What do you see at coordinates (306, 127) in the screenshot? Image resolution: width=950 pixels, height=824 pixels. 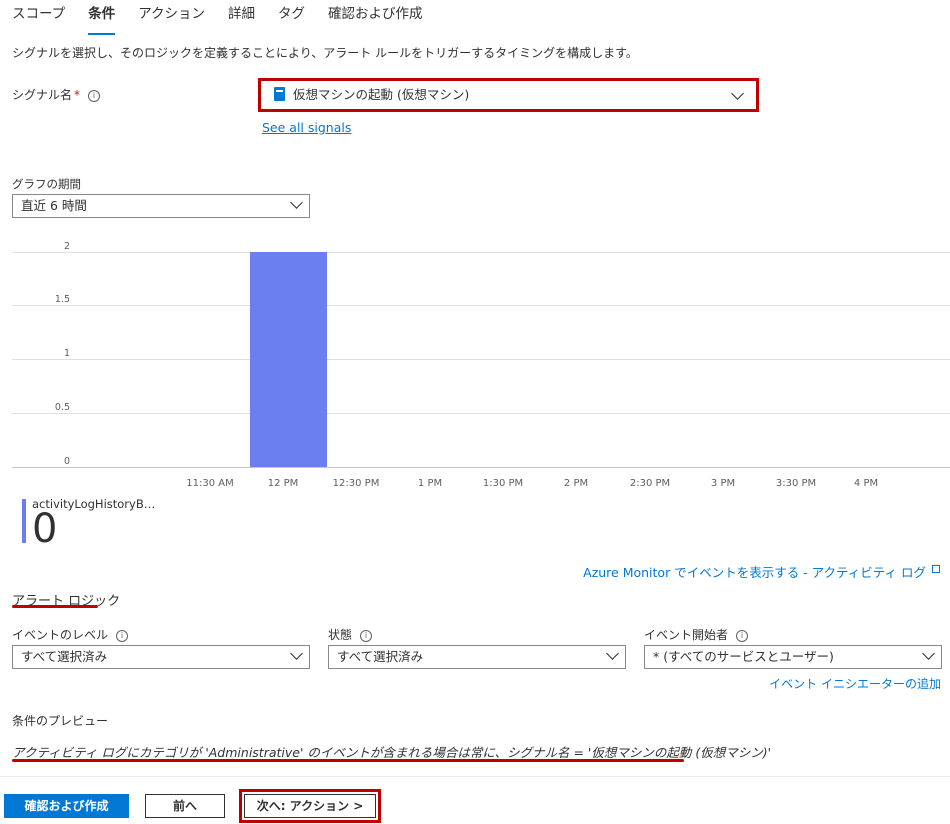 I see `see-all-signals-link: See all signals` at bounding box center [306, 127].